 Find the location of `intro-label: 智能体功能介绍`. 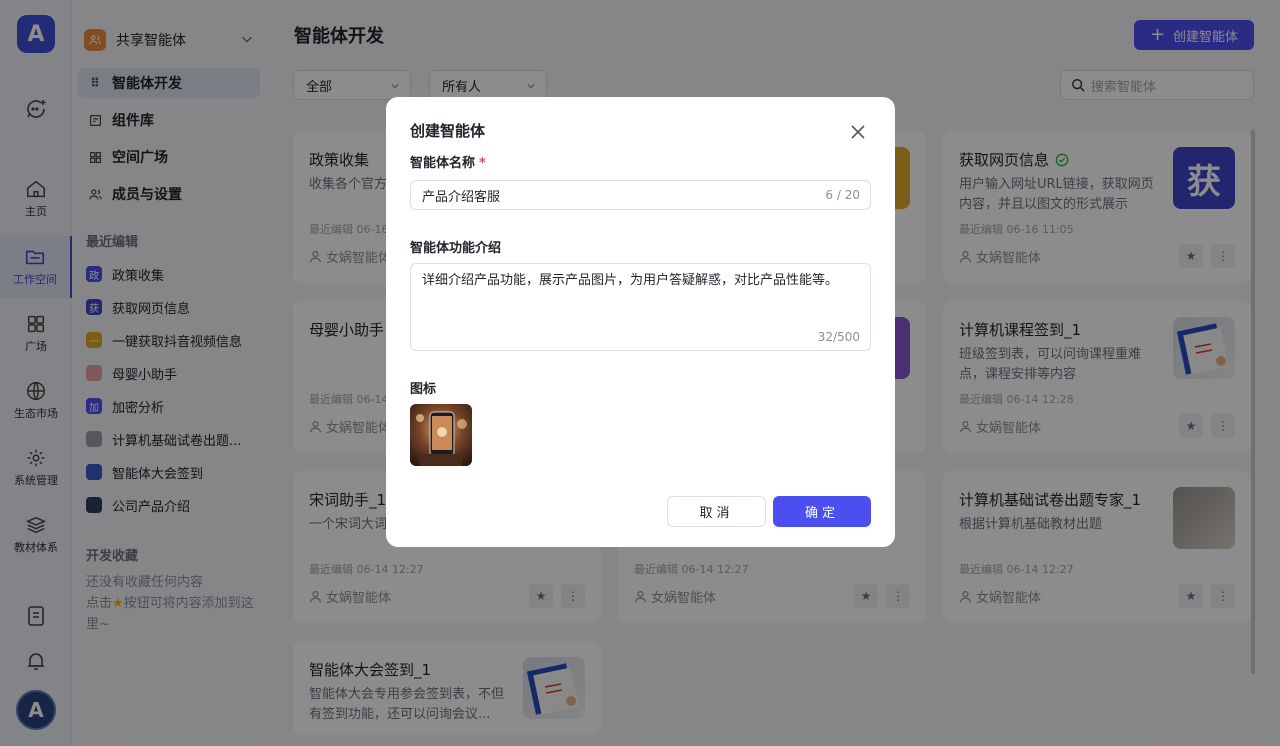

intro-label: 智能体功能介绍 is located at coordinates (456, 248).